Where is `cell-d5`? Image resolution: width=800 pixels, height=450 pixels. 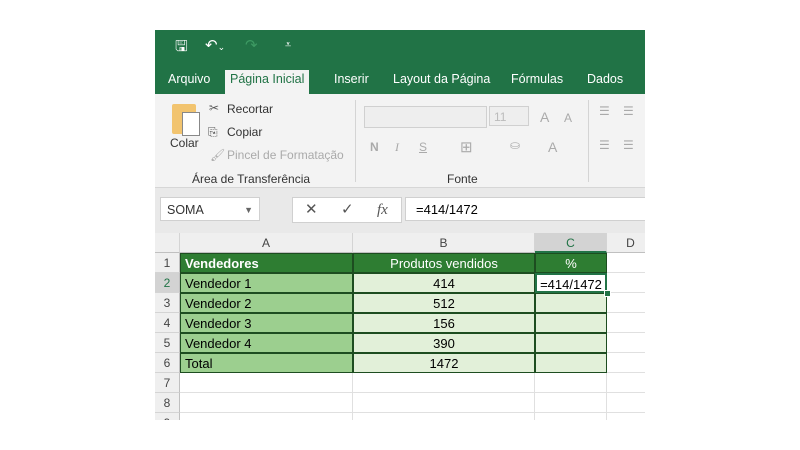
cell-d5 is located at coordinates (626, 343).